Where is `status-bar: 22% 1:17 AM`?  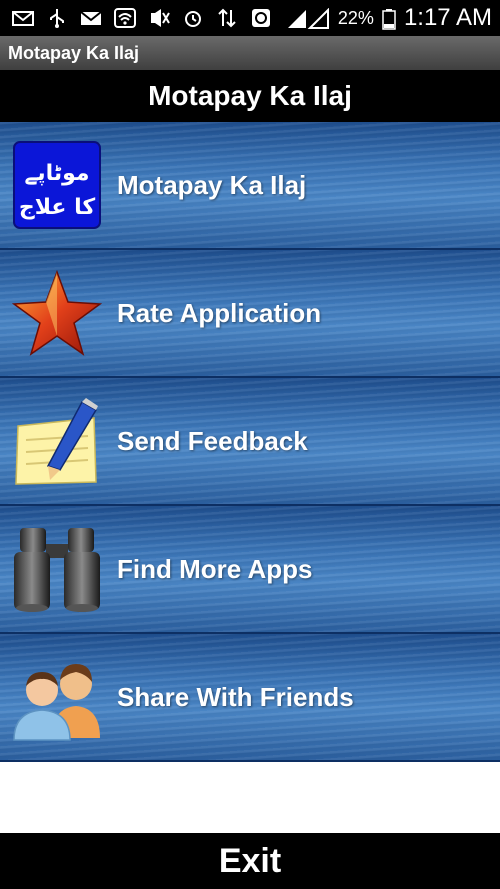 status-bar: 22% 1:17 AM is located at coordinates (250, 18).